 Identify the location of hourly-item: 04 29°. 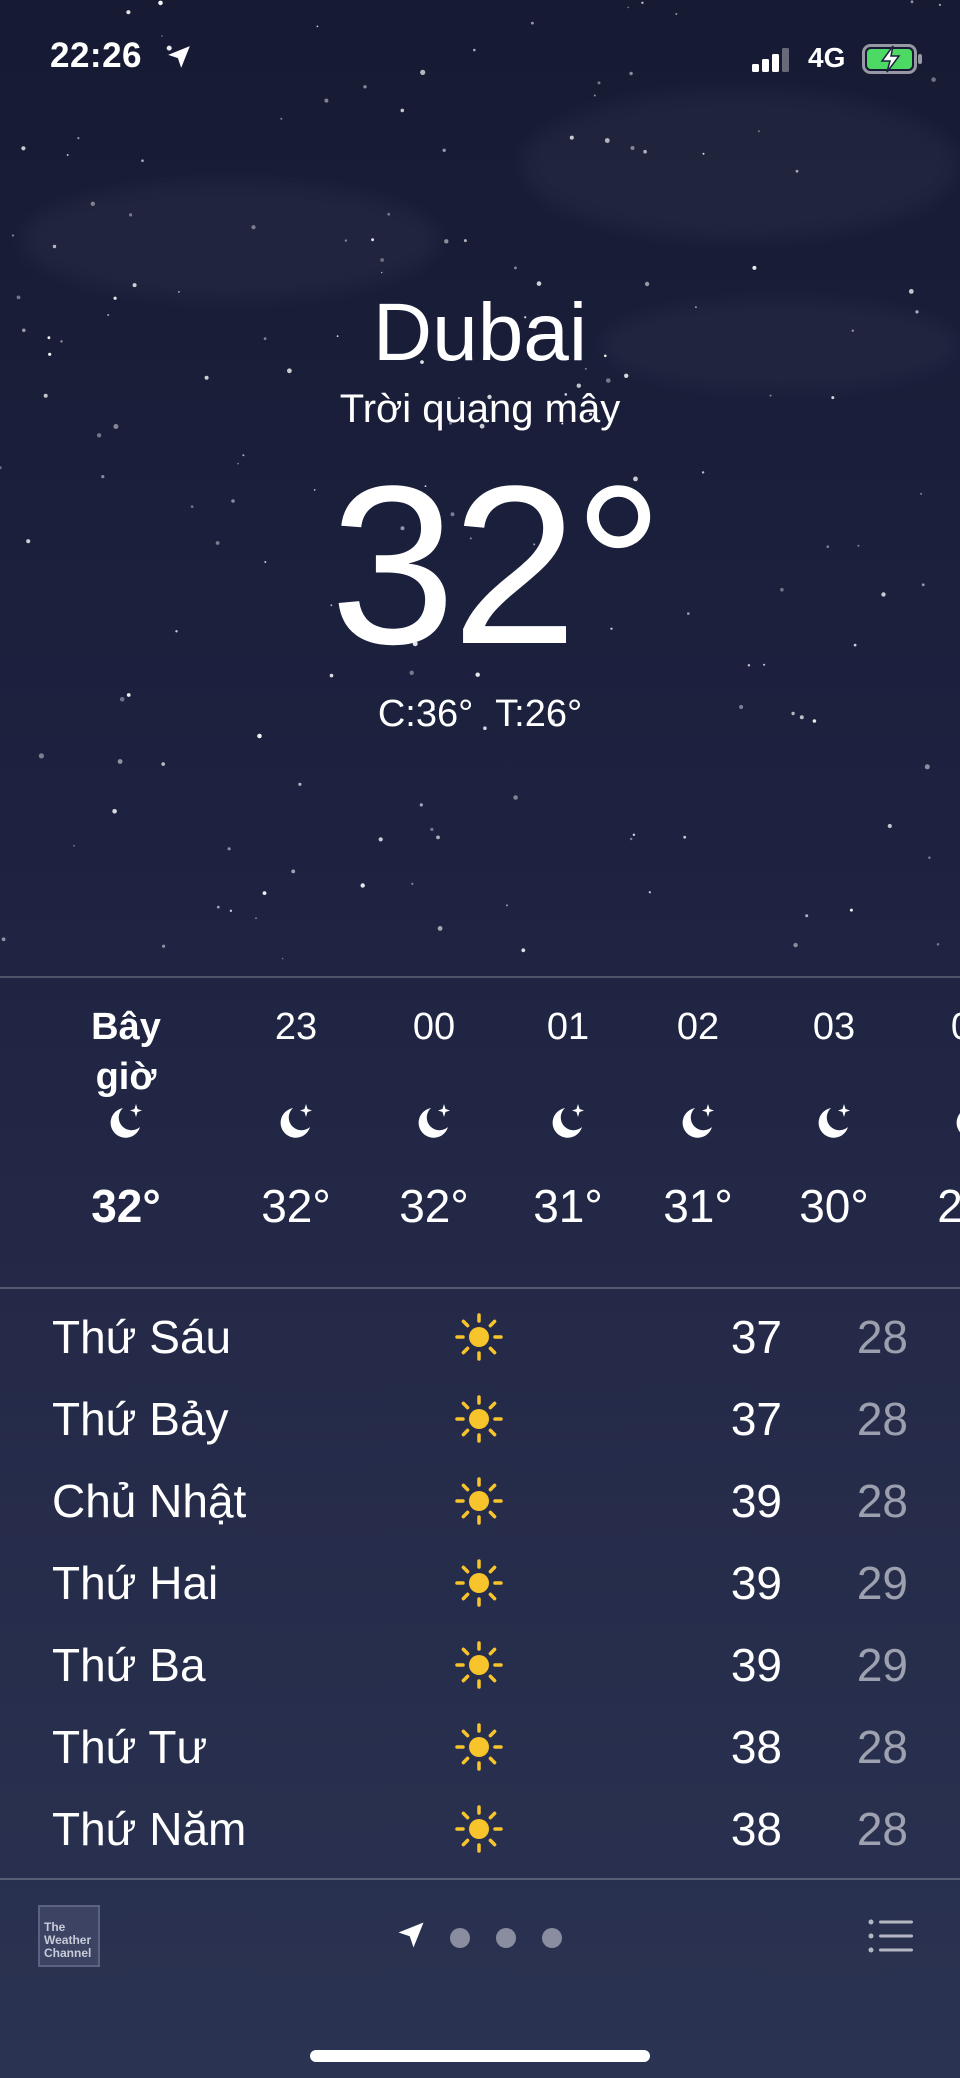
(933, 1132).